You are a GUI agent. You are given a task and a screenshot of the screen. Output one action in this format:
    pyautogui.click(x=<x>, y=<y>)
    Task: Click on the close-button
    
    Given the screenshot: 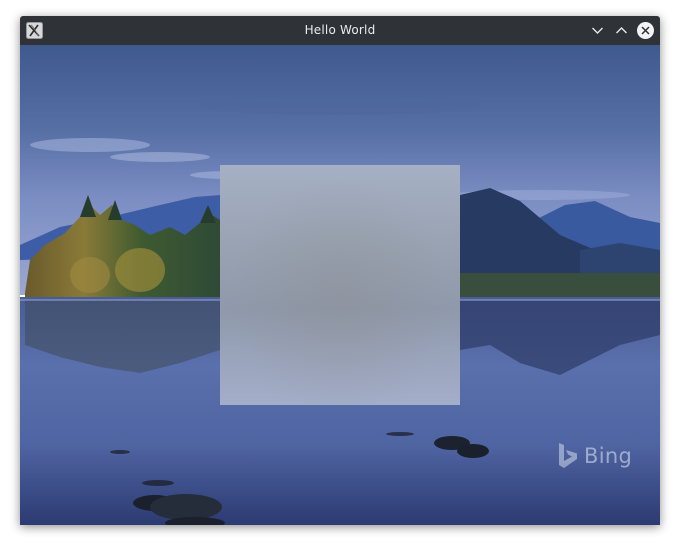 What is the action you would take?
    pyautogui.click(x=645, y=30)
    